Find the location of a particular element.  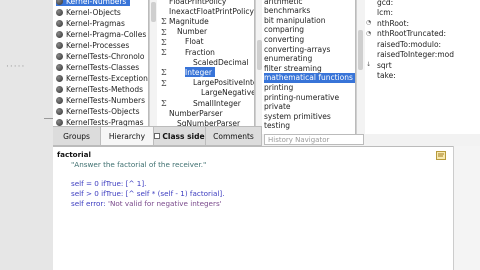

code-scrollbar is located at coordinates (466, 208).